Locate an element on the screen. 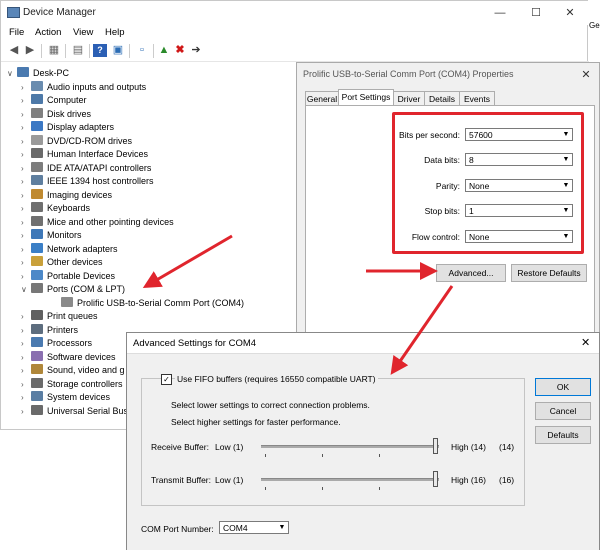  tree-item: › Human Interface Devices is located at coordinates (84, 154).